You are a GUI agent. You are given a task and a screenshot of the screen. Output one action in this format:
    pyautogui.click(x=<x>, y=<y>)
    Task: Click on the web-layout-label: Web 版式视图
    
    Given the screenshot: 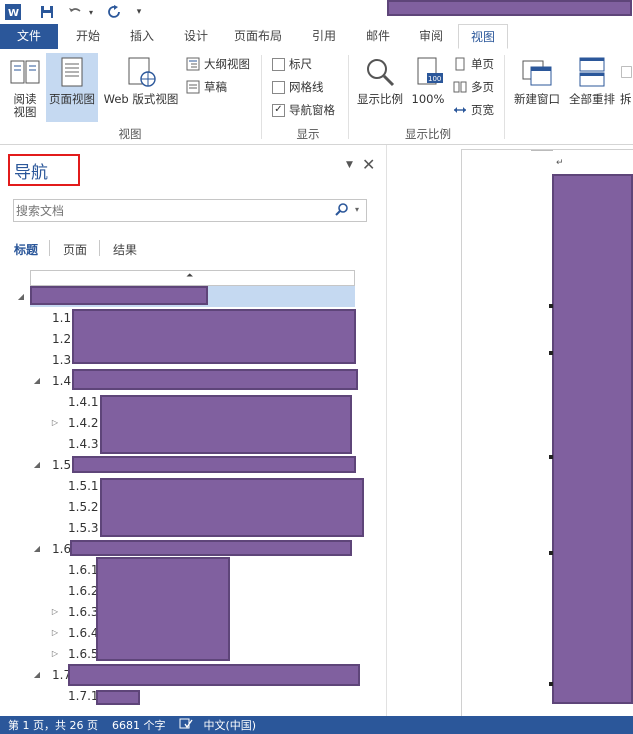 What is the action you would take?
    pyautogui.click(x=141, y=99)
    